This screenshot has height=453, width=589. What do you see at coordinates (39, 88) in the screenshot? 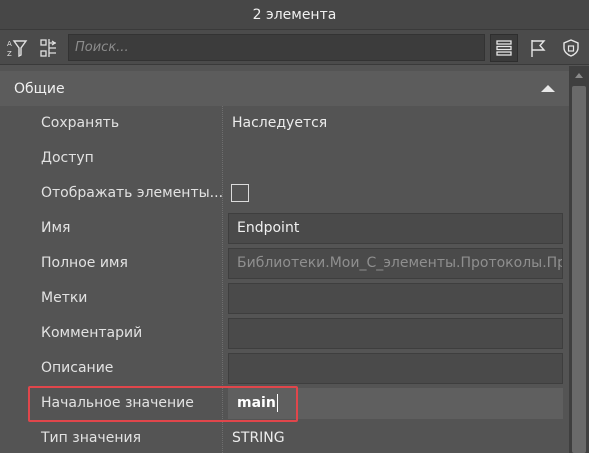
I see `section-title: Общие` at bounding box center [39, 88].